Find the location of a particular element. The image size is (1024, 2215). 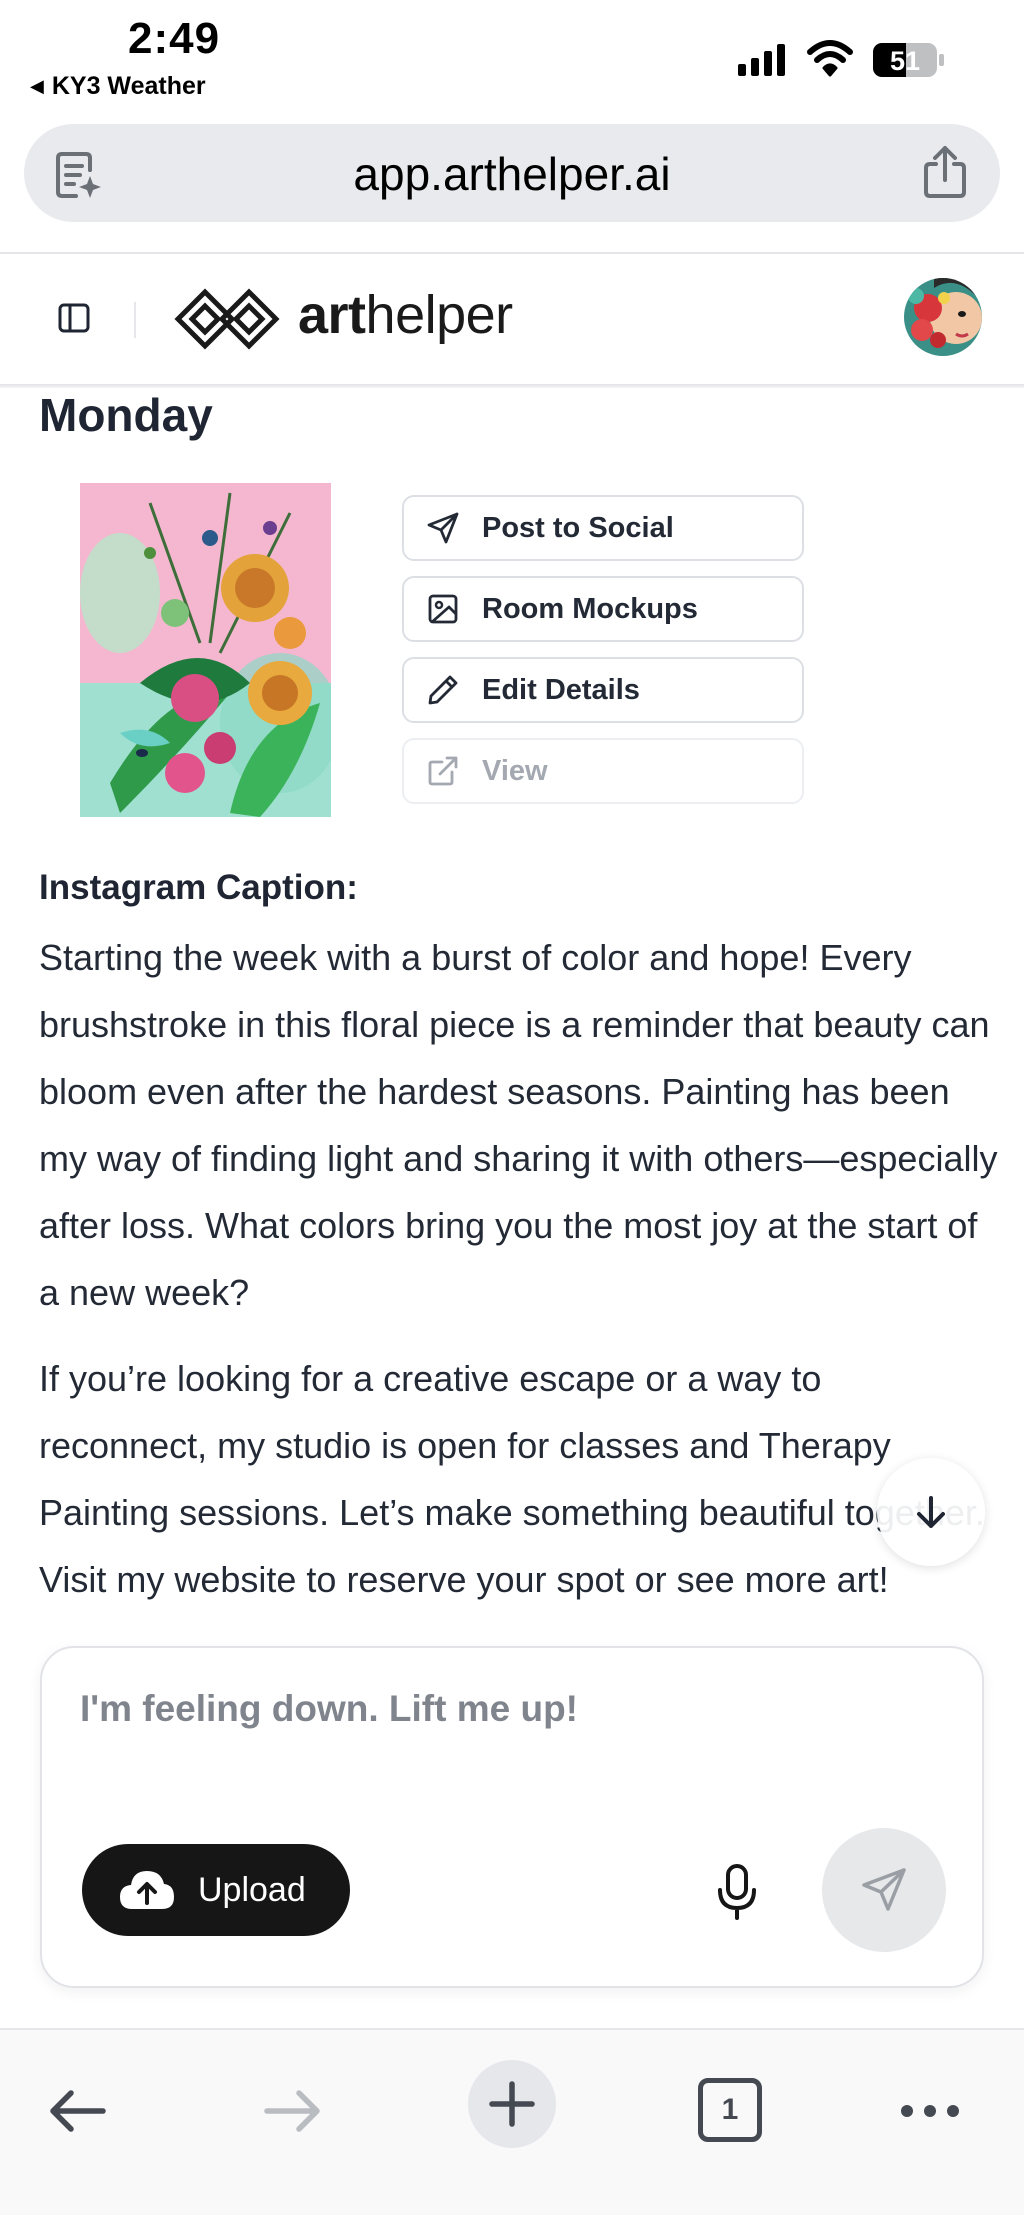

back-triangle-icon: ◀ is located at coordinates (37, 86).